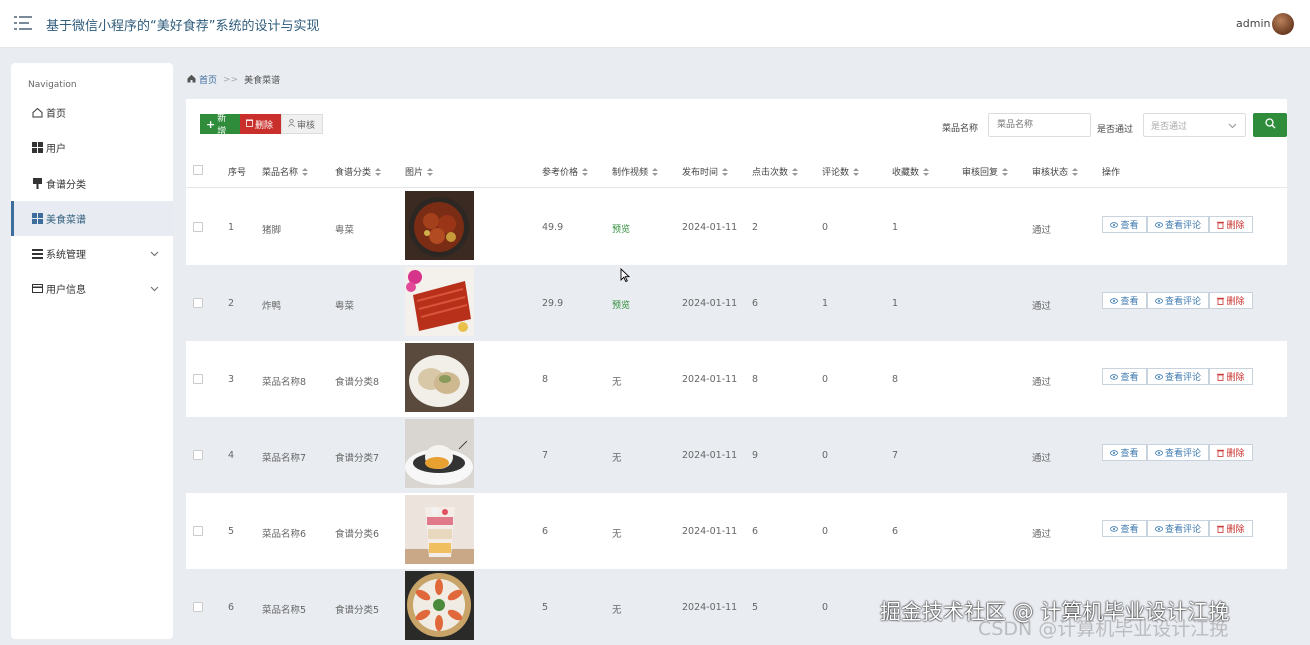 This screenshot has height=645, width=1310. What do you see at coordinates (23, 23) in the screenshot?
I see `menu-toggle-icon` at bounding box center [23, 23].